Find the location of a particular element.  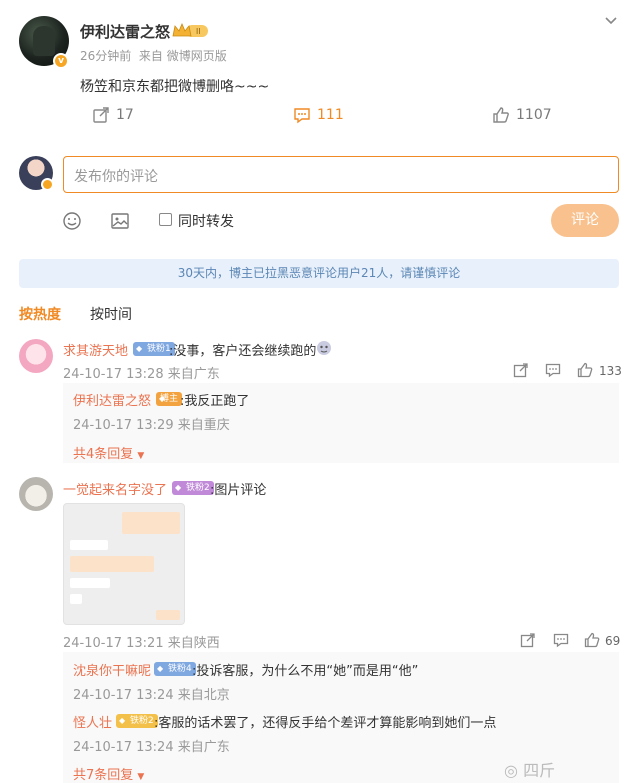

watermark: ◎ 四斤 is located at coordinates (529, 769).